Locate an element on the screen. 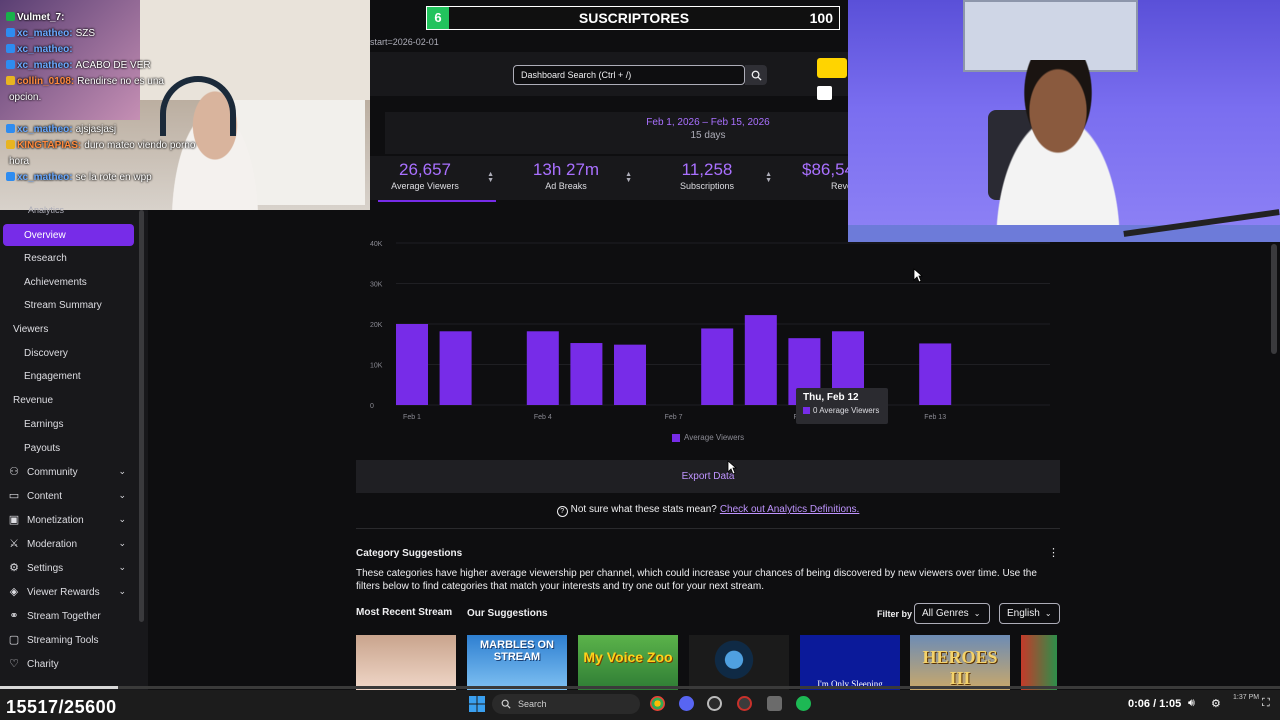  sidebar-item-payouts: Payouts is located at coordinates (70, 448).